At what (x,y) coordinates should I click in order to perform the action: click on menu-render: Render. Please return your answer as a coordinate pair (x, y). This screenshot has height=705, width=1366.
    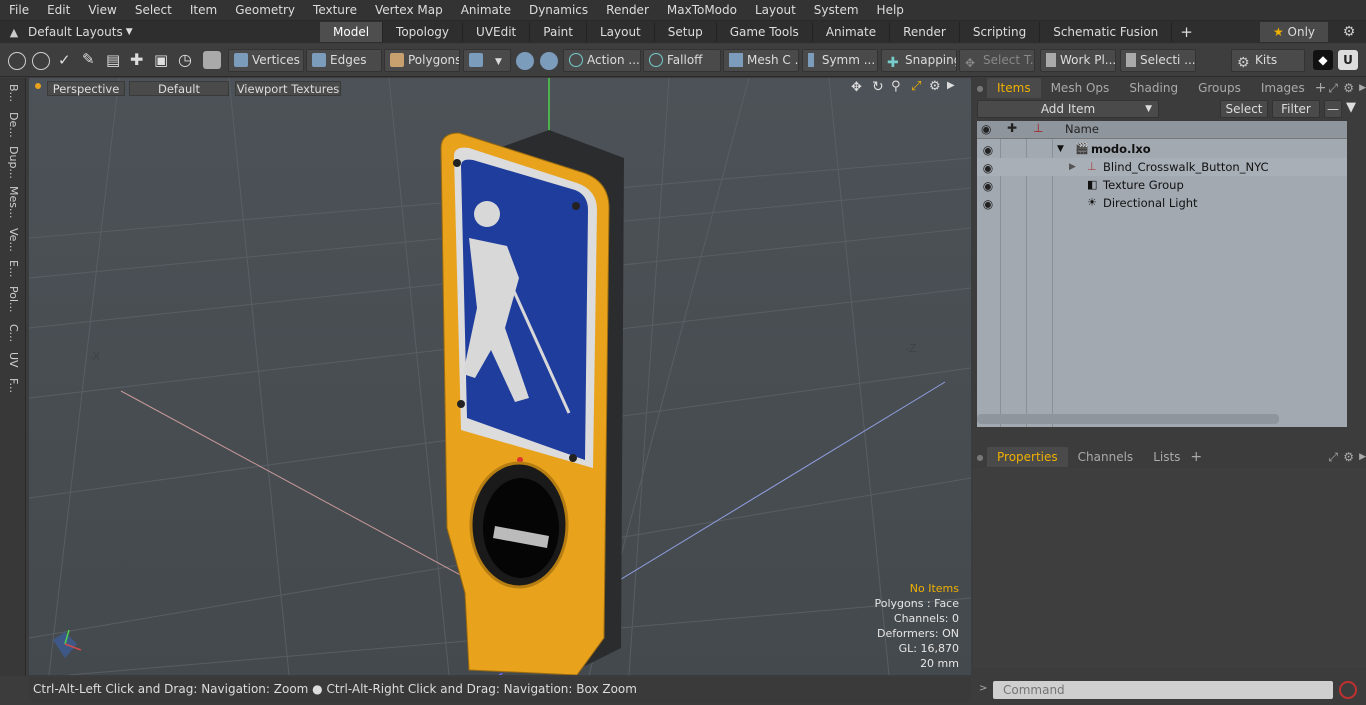
    Looking at the image, I should click on (627, 10).